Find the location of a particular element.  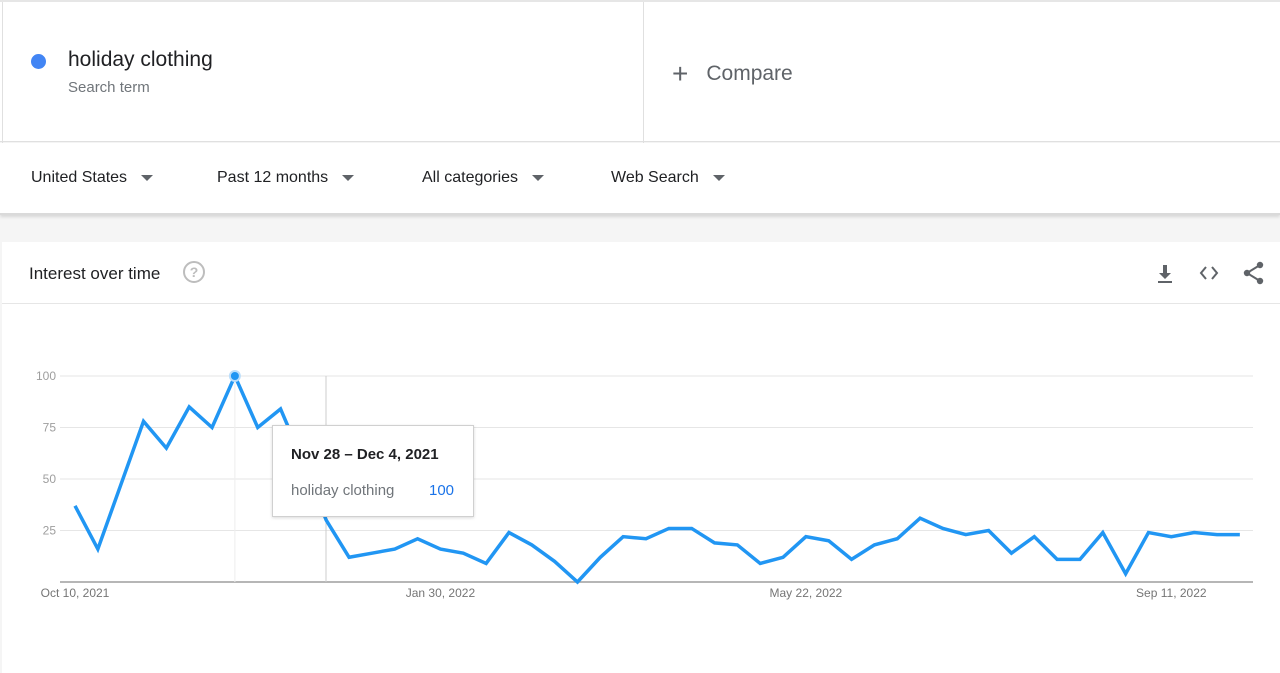

compare-button: + Compare is located at coordinates (732, 74).